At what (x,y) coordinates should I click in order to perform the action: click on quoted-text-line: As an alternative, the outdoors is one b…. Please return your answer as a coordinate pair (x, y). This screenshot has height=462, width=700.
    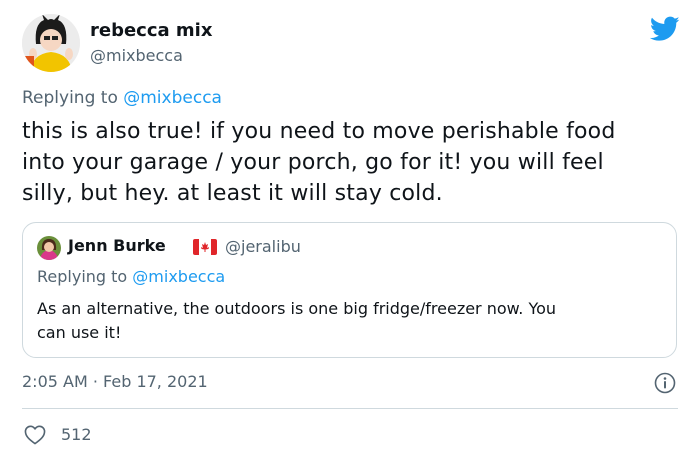
    Looking at the image, I should click on (297, 308).